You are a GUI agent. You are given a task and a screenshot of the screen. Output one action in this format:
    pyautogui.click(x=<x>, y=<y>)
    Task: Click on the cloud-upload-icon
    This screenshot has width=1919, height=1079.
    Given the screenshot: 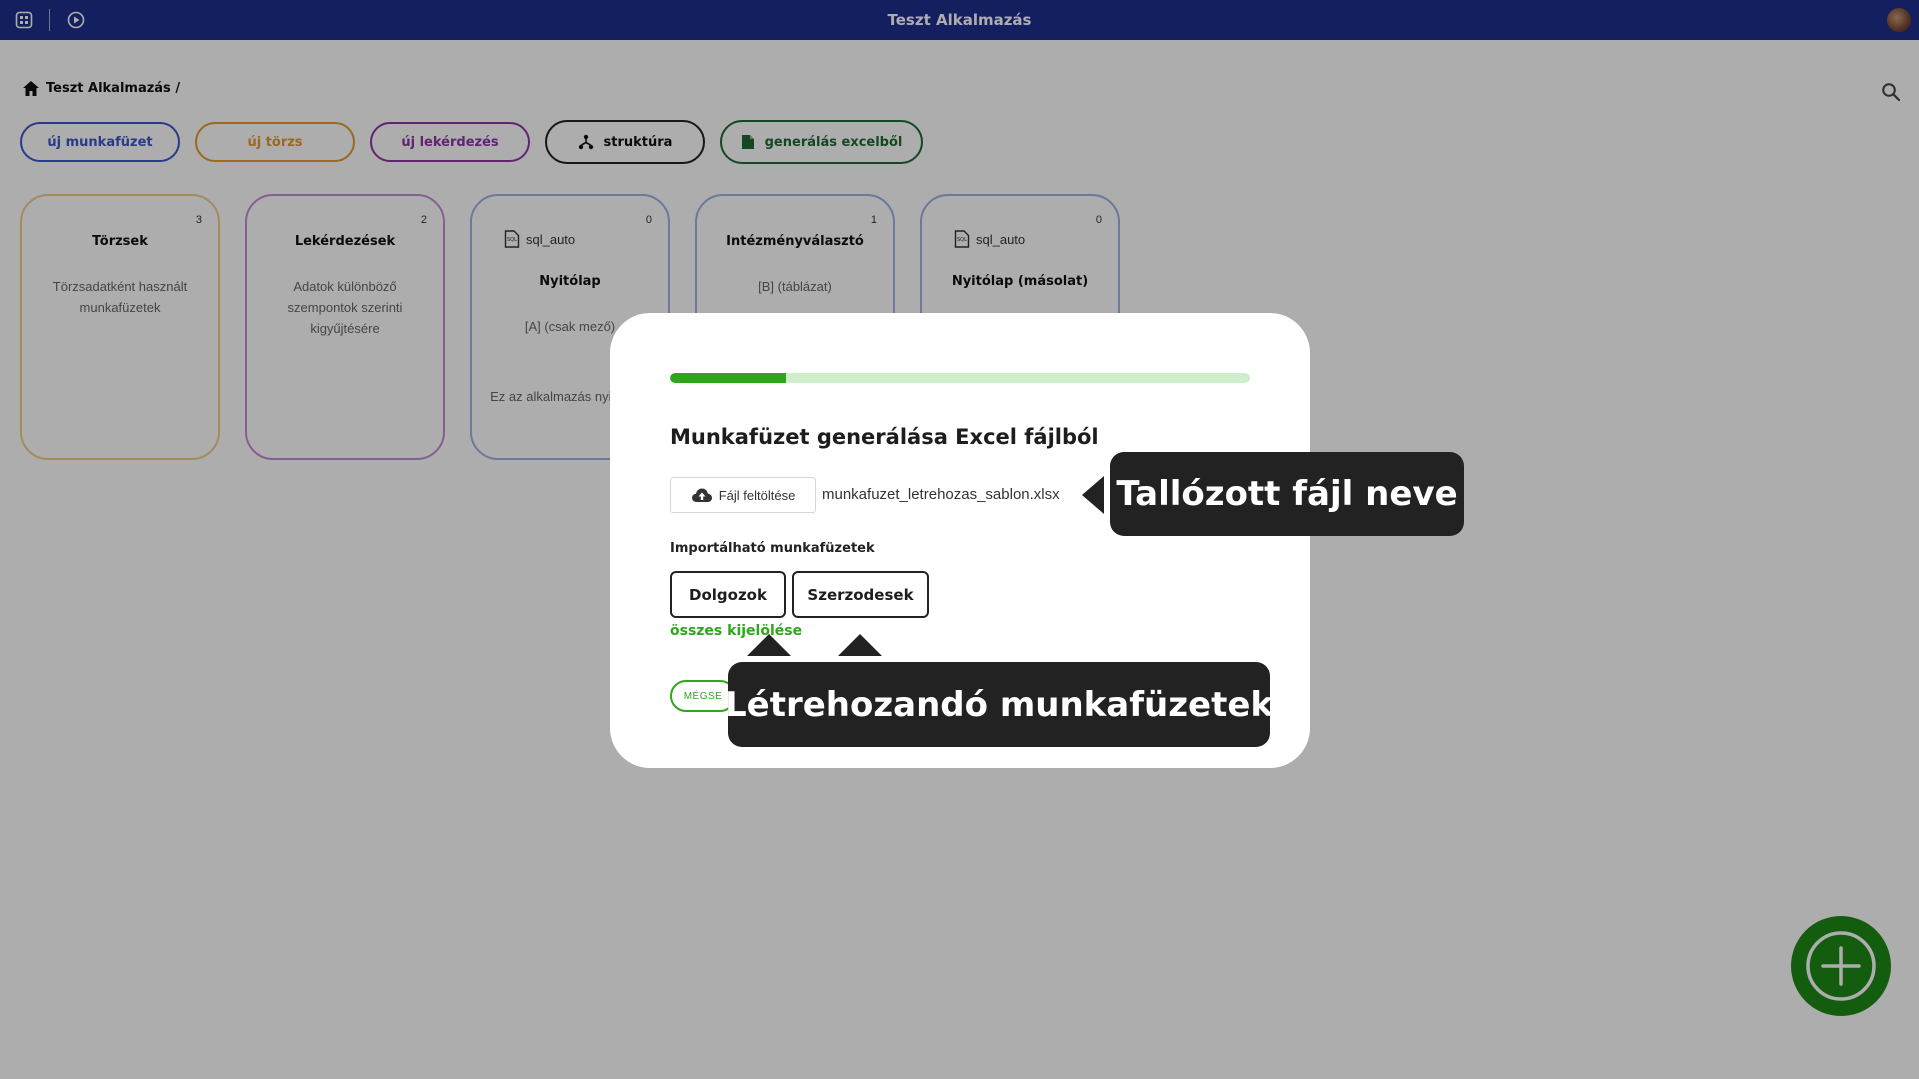 What is the action you would take?
    pyautogui.click(x=701, y=495)
    